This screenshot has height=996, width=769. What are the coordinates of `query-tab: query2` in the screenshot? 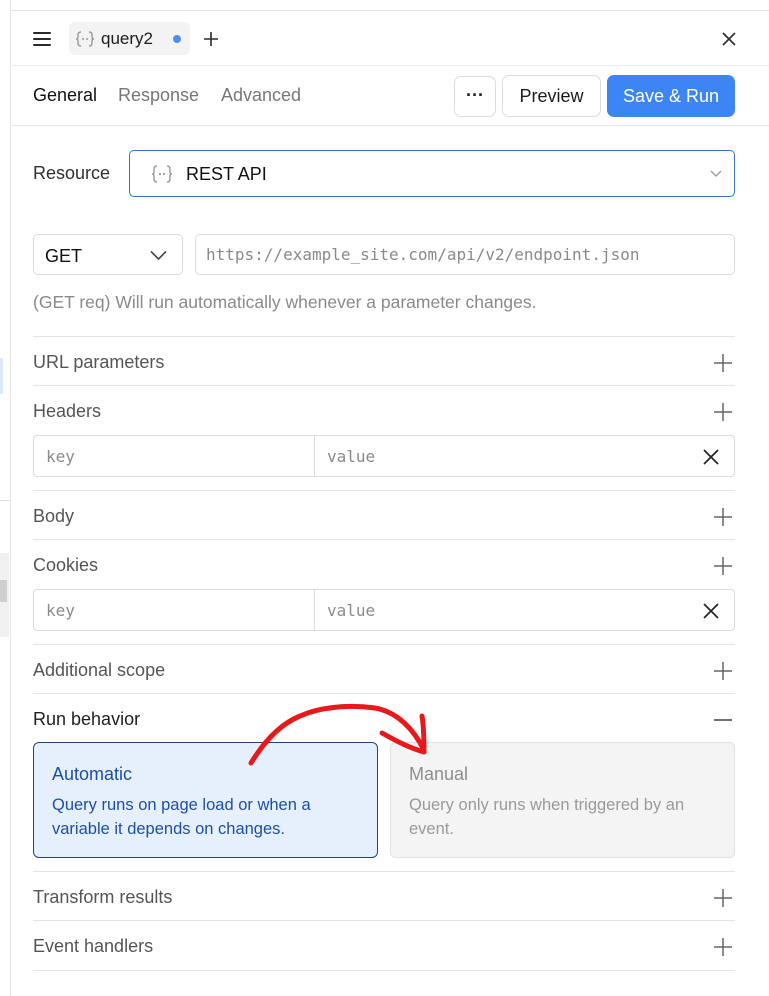 It's located at (129, 38).